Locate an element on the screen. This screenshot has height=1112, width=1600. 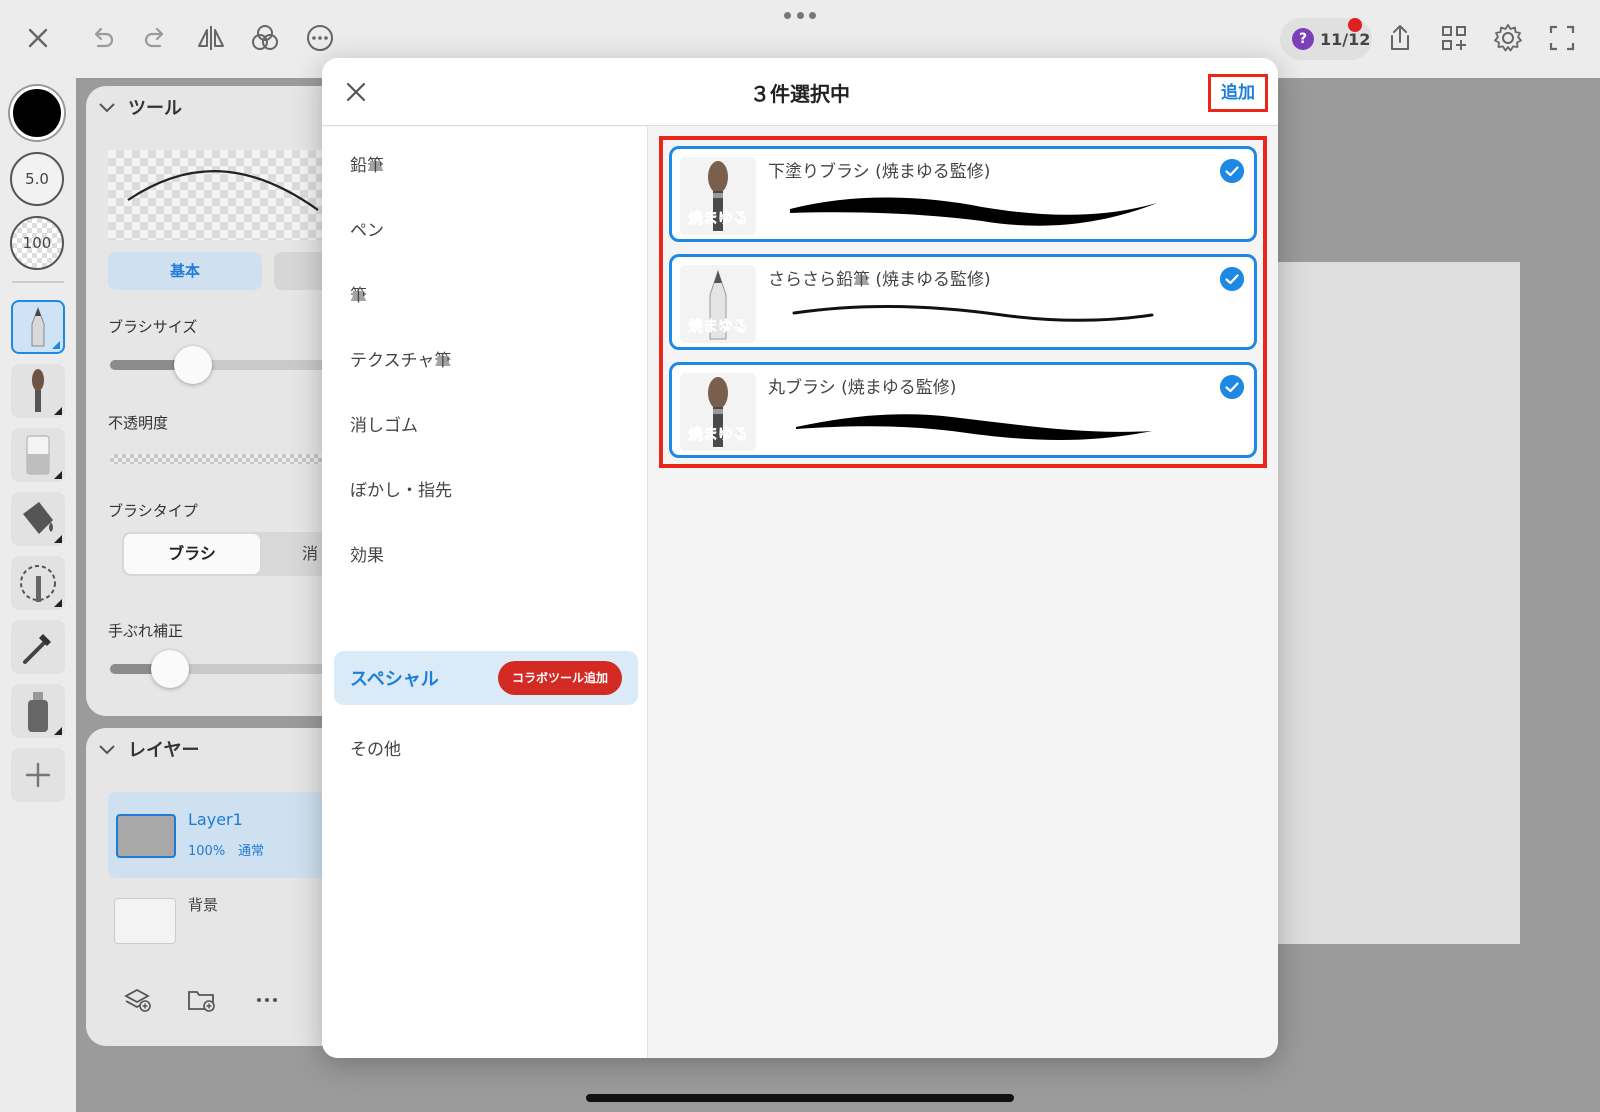
opacity-slider is located at coordinates (225, 459).